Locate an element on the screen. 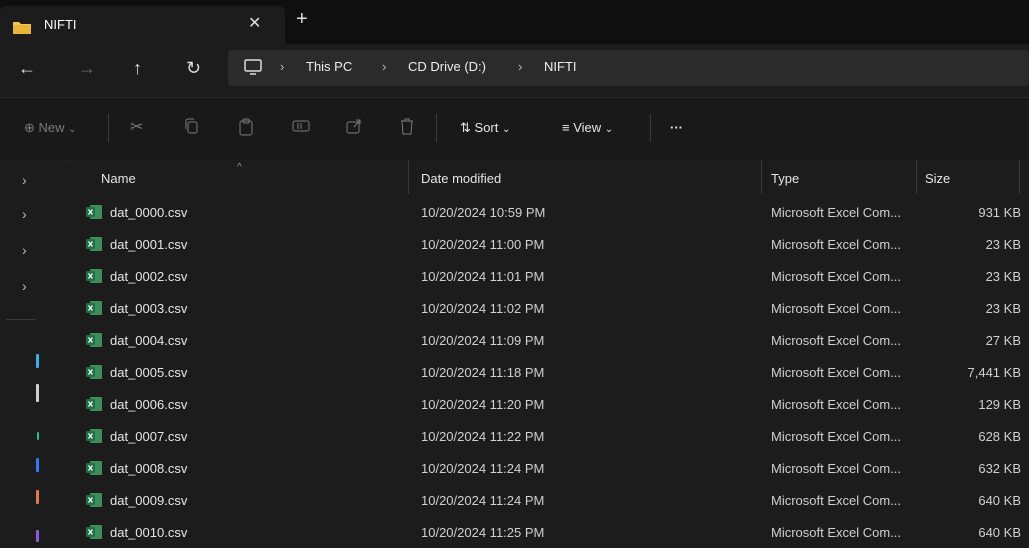 The height and width of the screenshot is (548, 1029). view-button: ≡ View ⌄ is located at coordinates (587, 127).